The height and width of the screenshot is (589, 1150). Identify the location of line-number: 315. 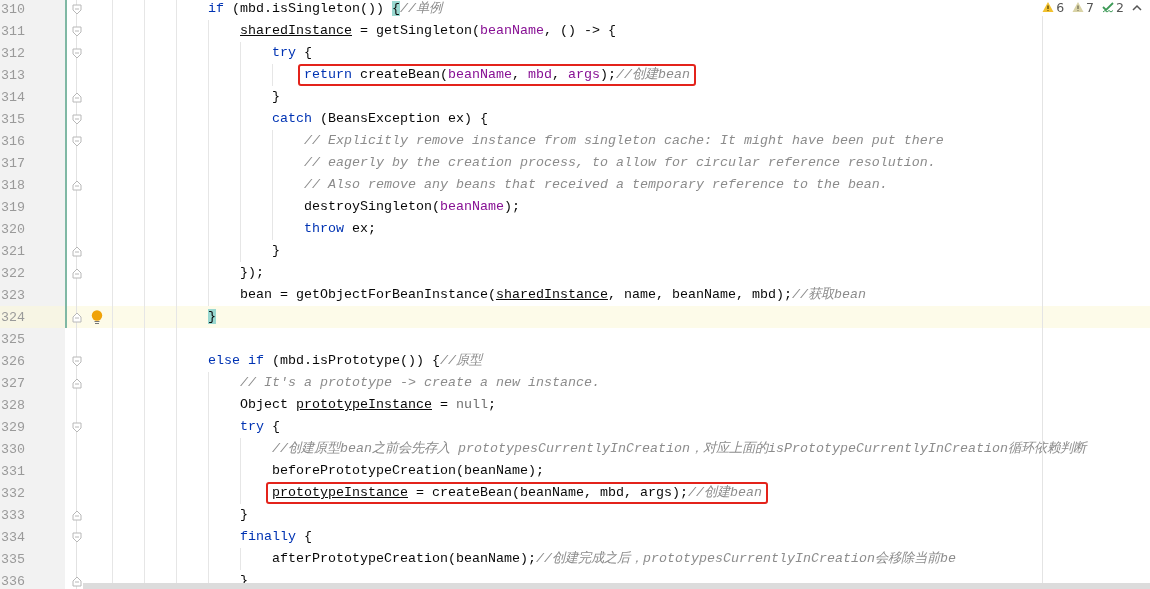
(12, 119).